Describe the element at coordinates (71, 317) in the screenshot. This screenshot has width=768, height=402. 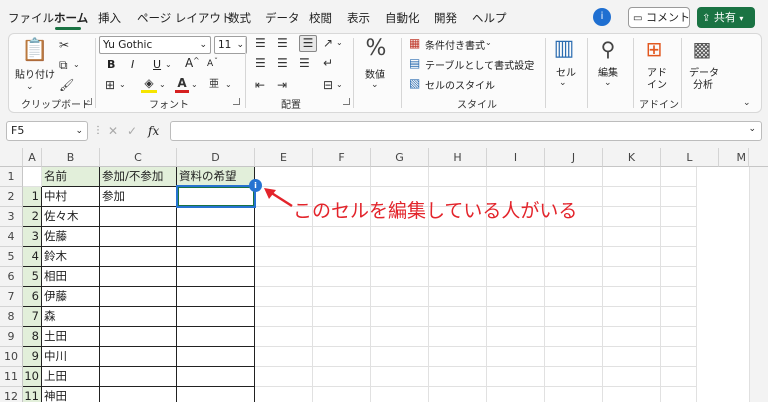
I see `cell-b8: 森` at that location.